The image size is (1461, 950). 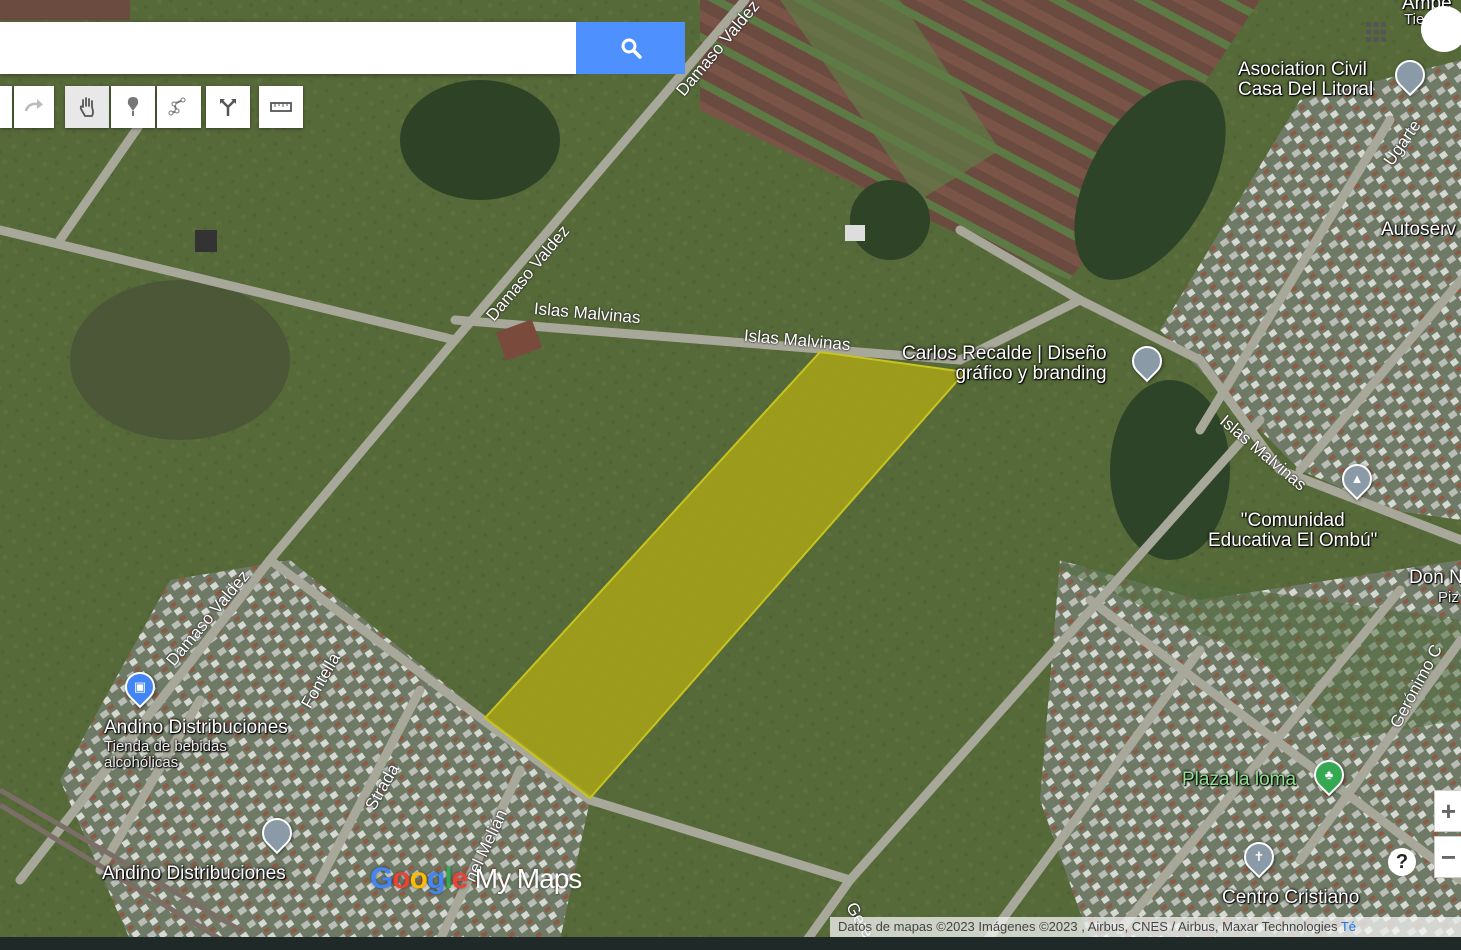 I want to click on directions-icon, so click(x=228, y=107).